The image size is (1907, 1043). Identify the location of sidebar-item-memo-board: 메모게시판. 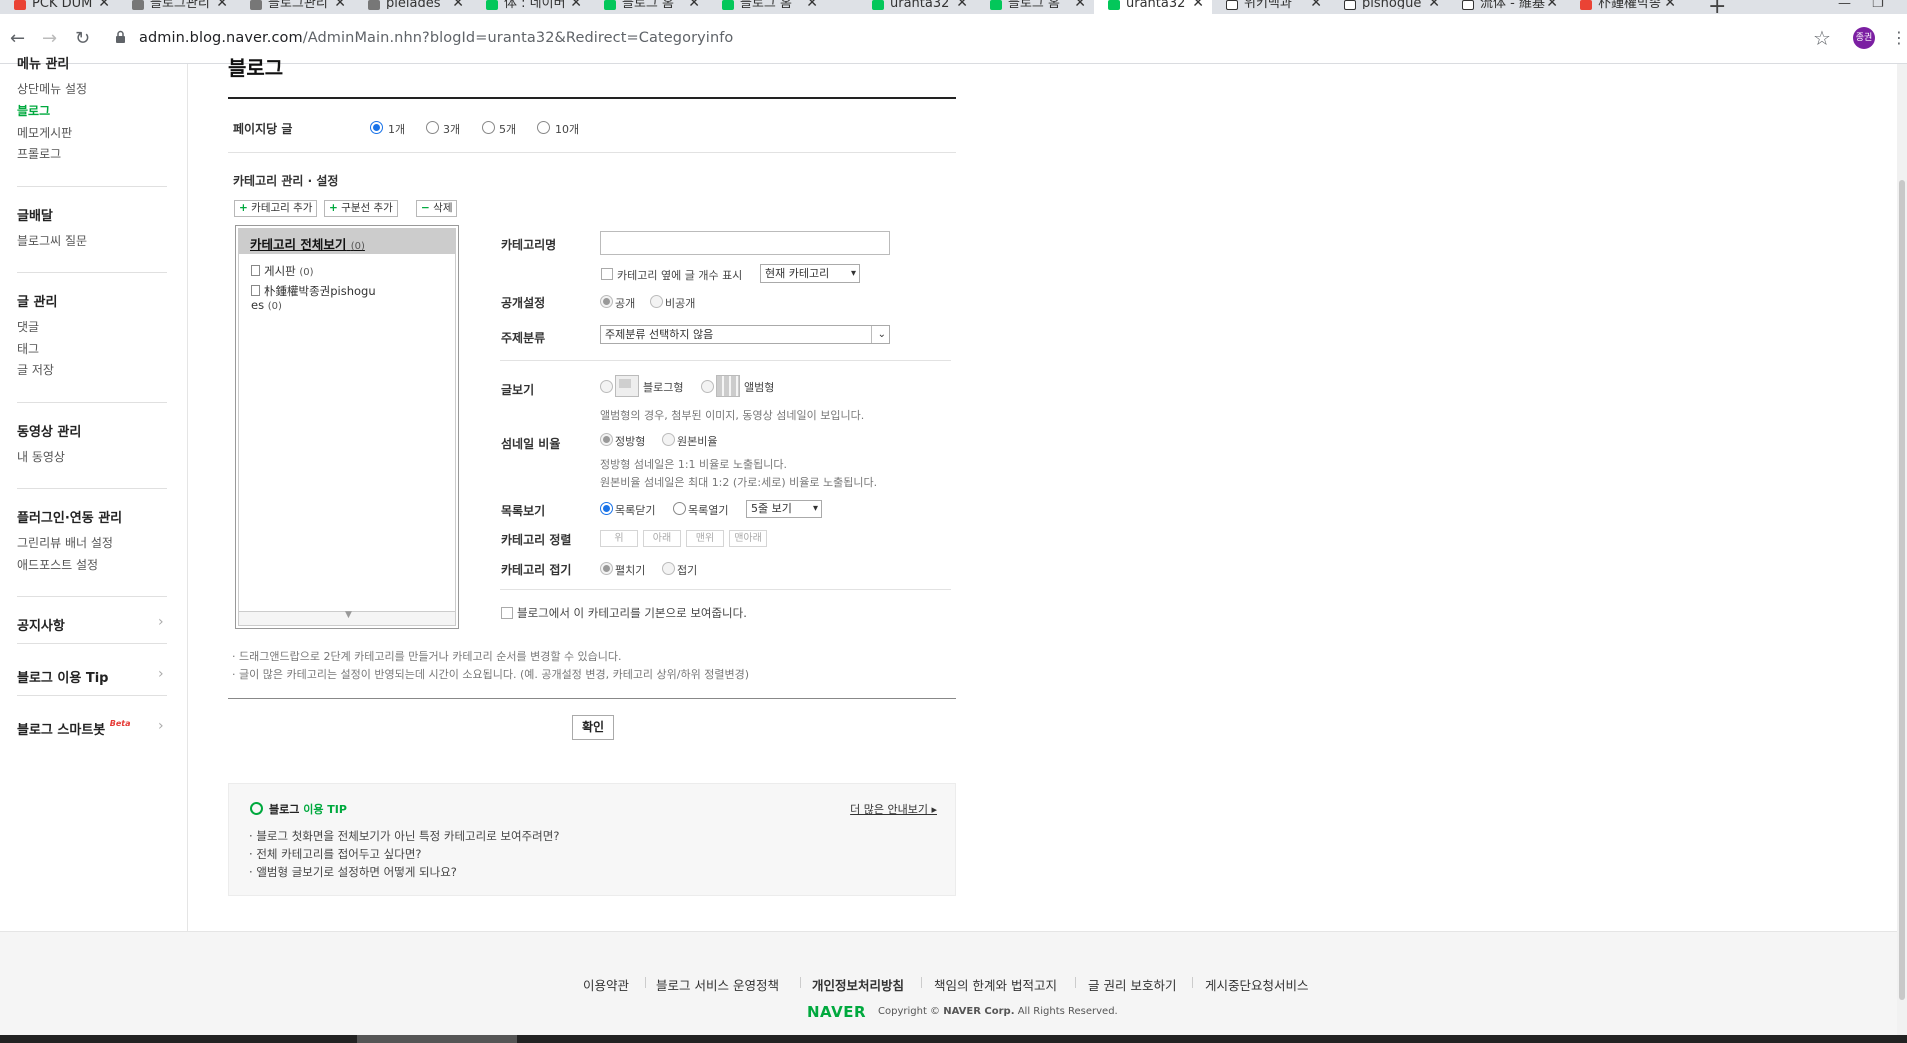
(44, 132).